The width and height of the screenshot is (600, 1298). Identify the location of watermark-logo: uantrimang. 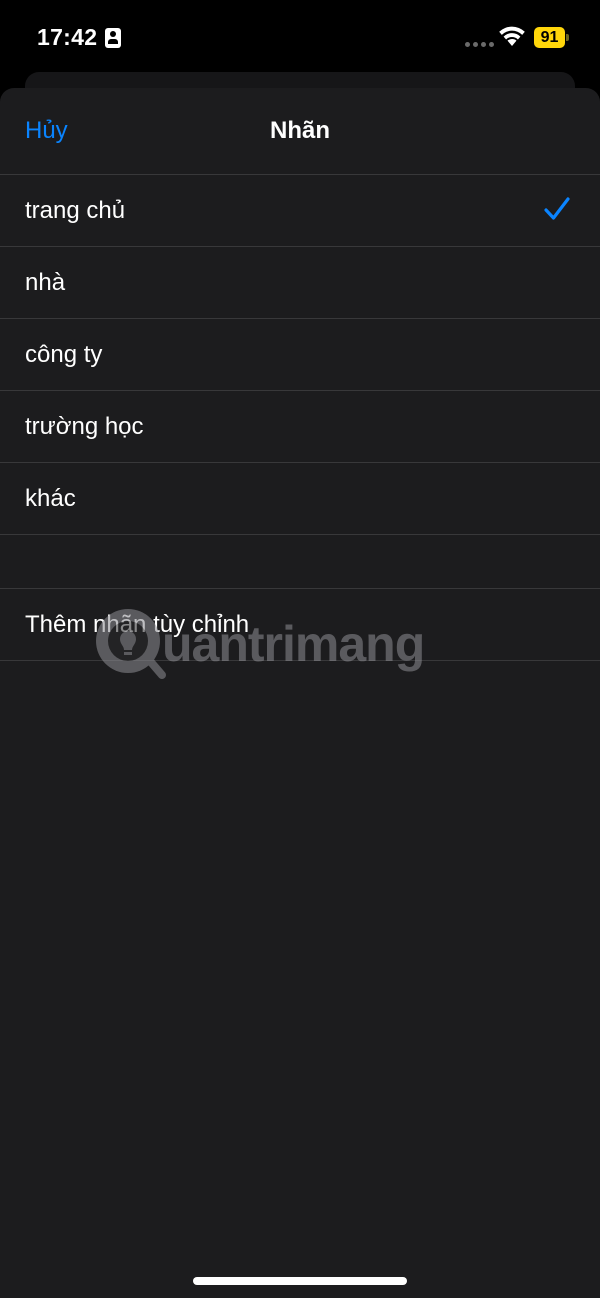
(265, 643).